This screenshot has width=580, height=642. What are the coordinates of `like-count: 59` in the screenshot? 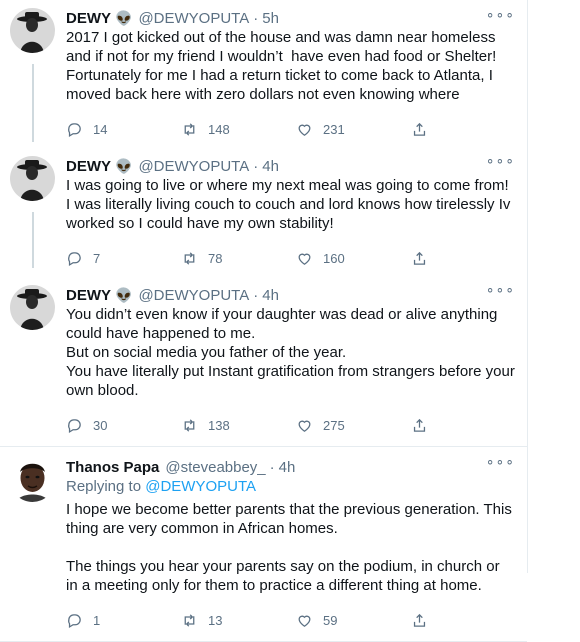 It's located at (330, 620).